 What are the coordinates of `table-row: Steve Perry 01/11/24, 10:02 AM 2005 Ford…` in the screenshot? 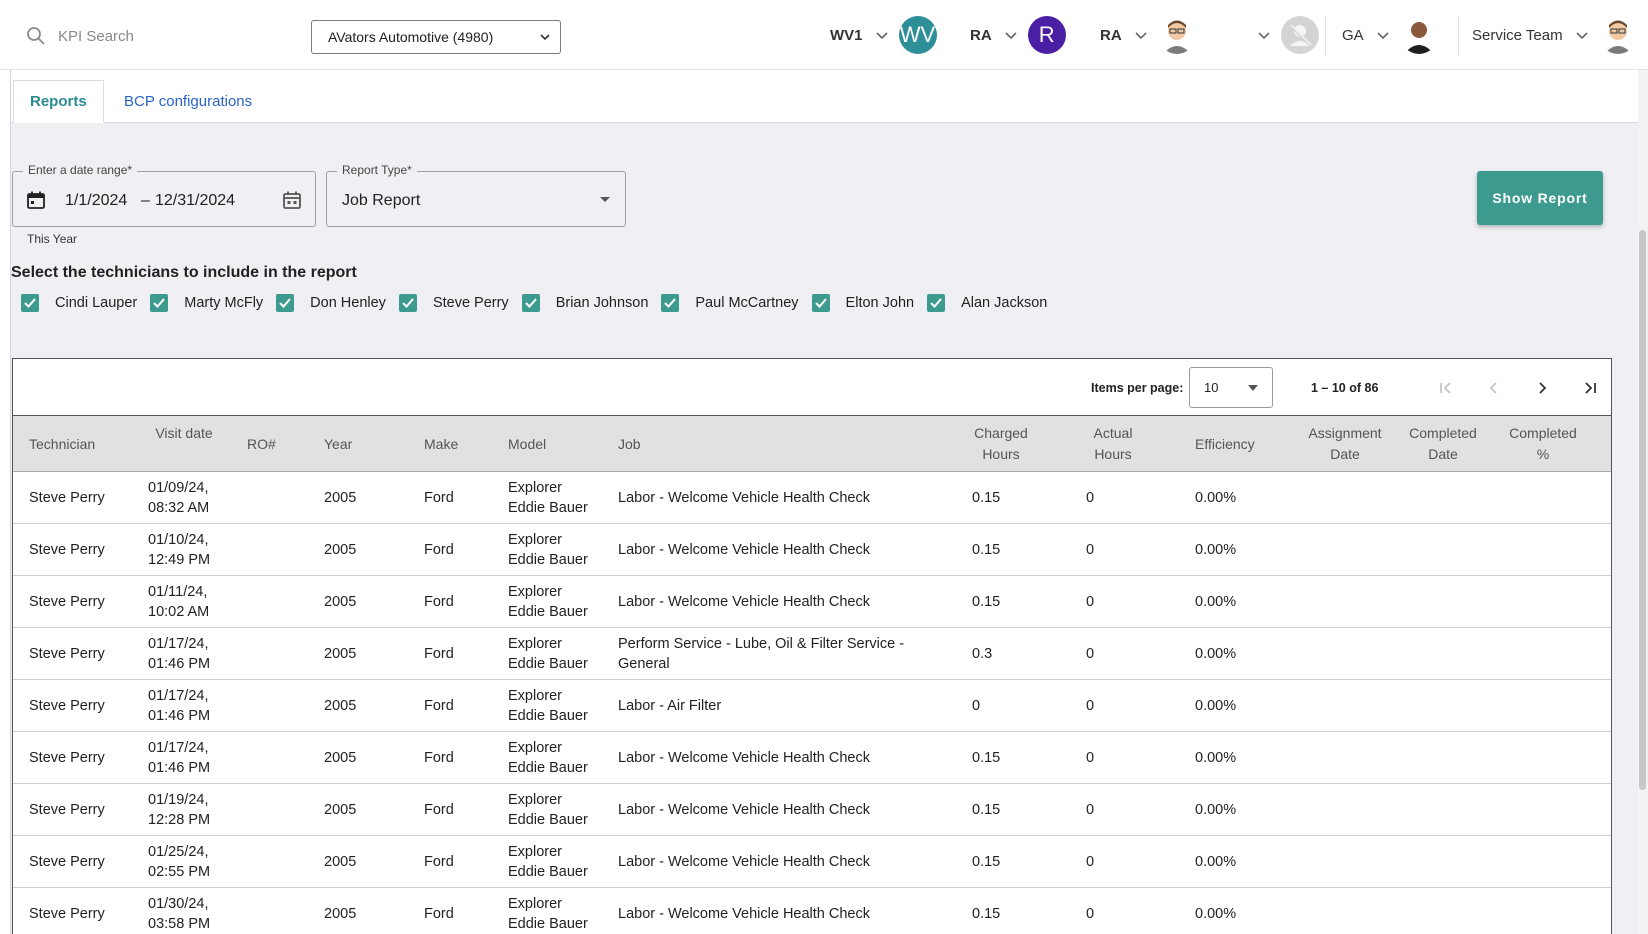 It's located at (812, 602).